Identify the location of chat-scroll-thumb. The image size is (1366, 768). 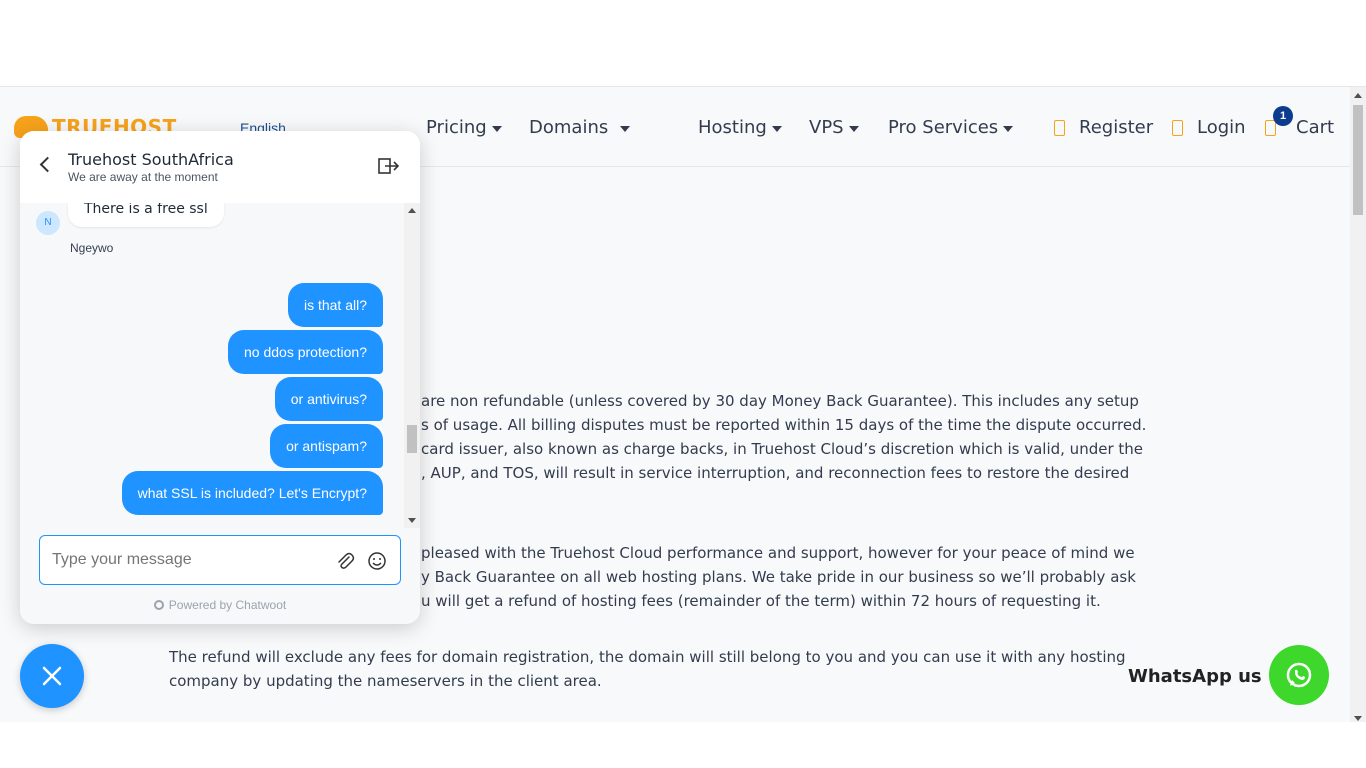
(412, 439).